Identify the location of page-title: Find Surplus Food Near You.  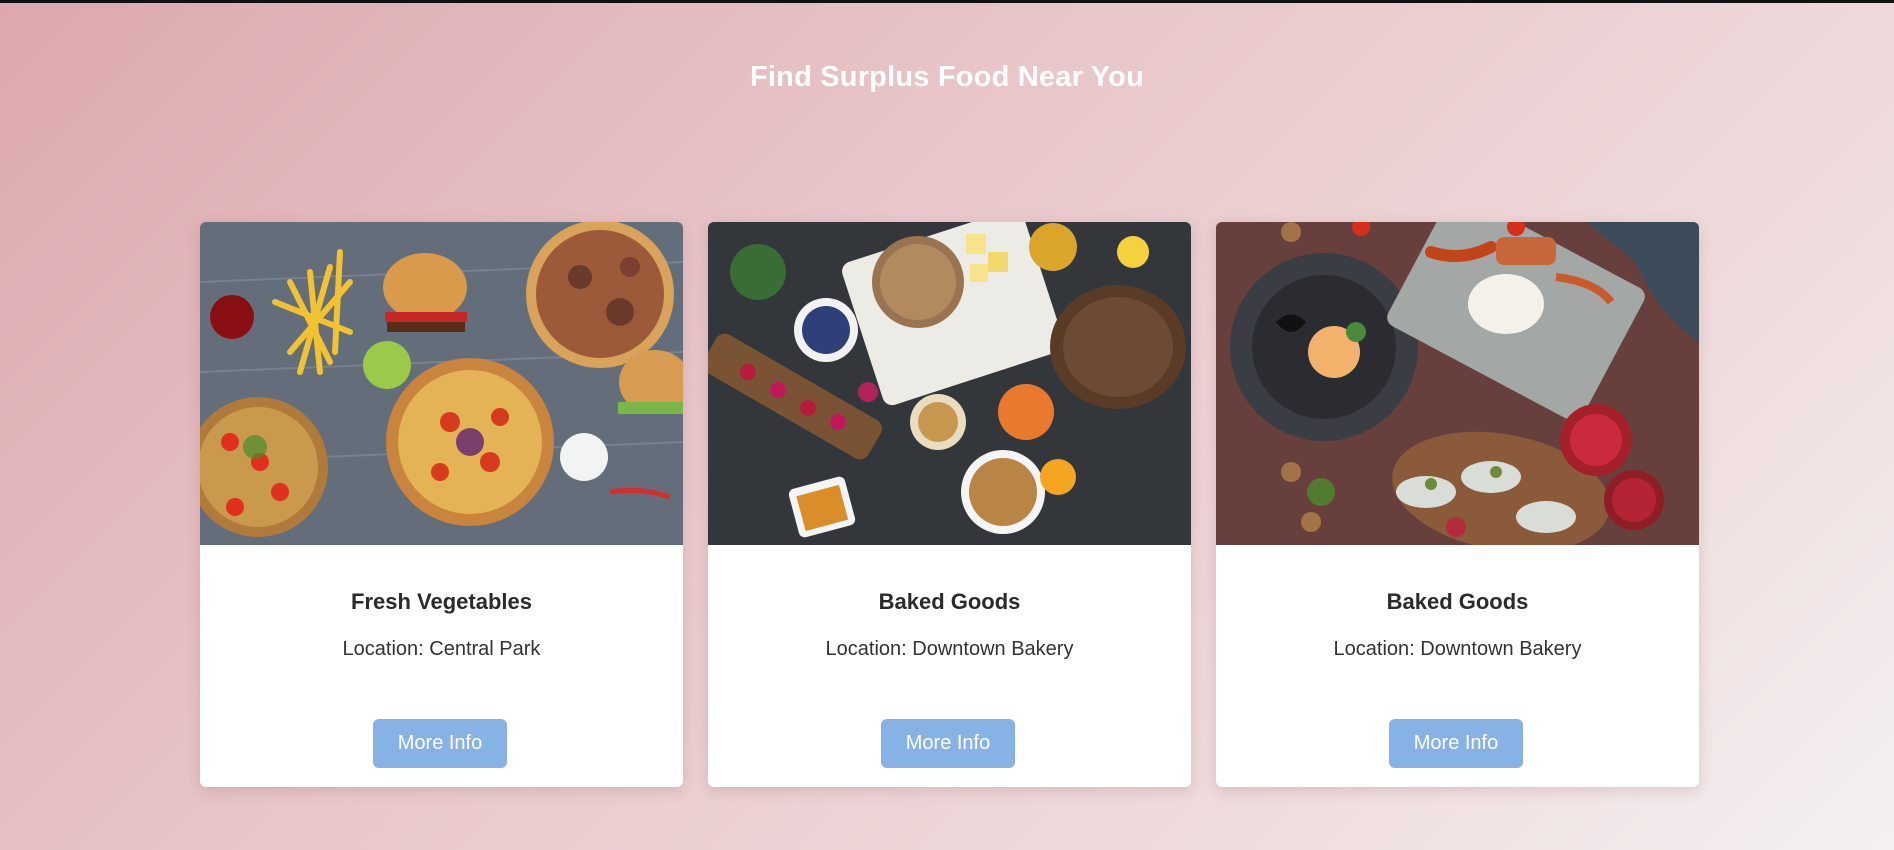
(947, 77).